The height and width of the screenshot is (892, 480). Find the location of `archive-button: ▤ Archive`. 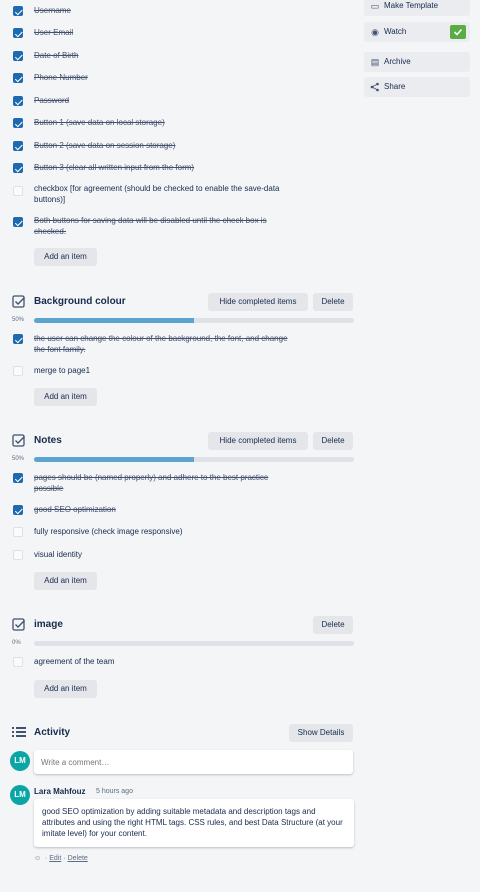

archive-button: ▤ Archive is located at coordinates (417, 62).